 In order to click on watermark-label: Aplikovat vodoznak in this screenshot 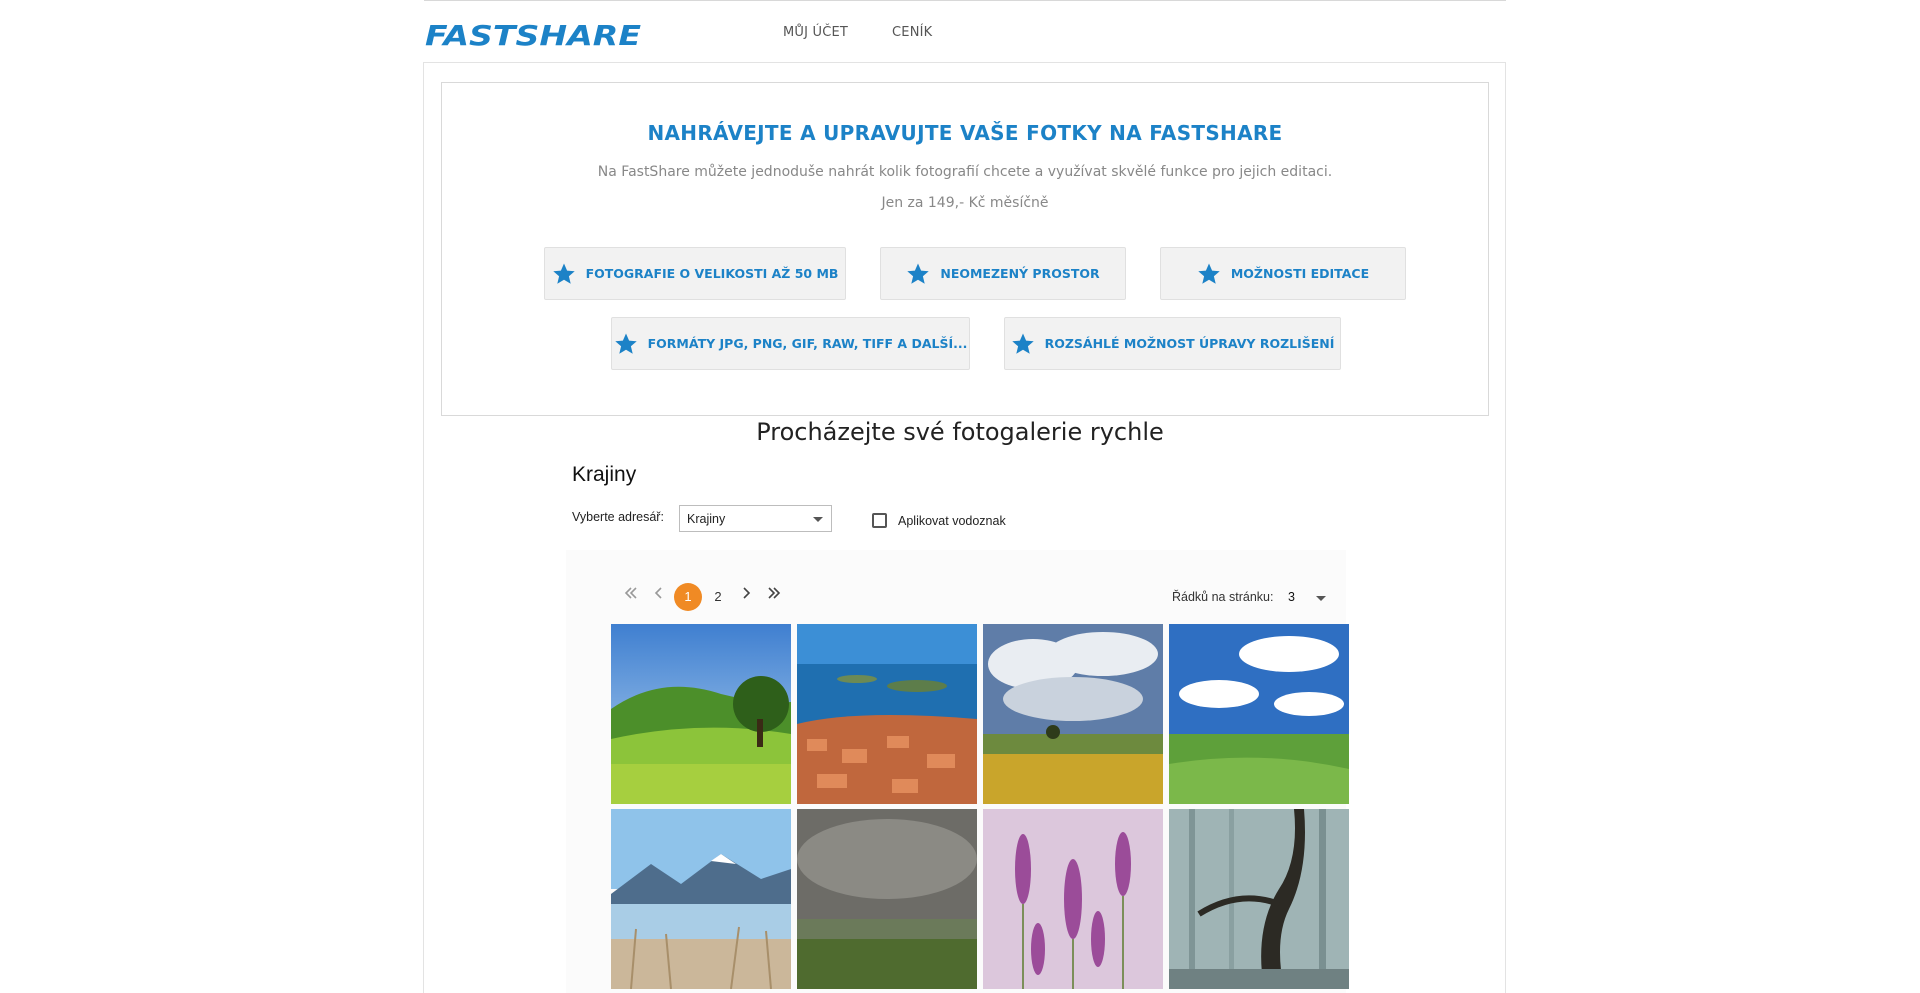, I will do `click(952, 521)`.